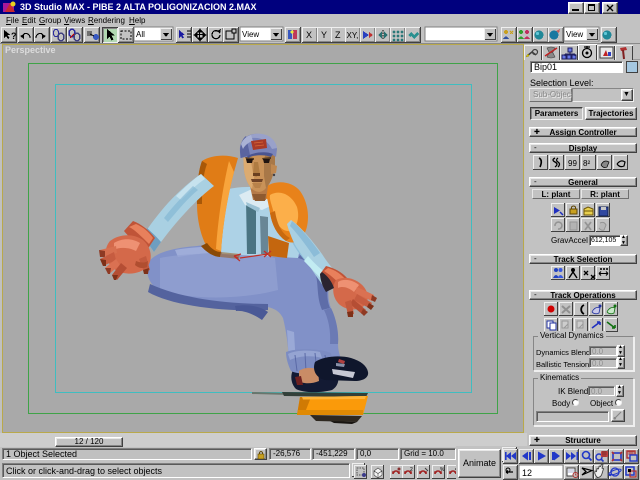 Image resolution: width=640 pixels, height=480 pixels. Describe the element at coordinates (353, 35) in the screenshot. I see `svg-text: XY,` at that location.